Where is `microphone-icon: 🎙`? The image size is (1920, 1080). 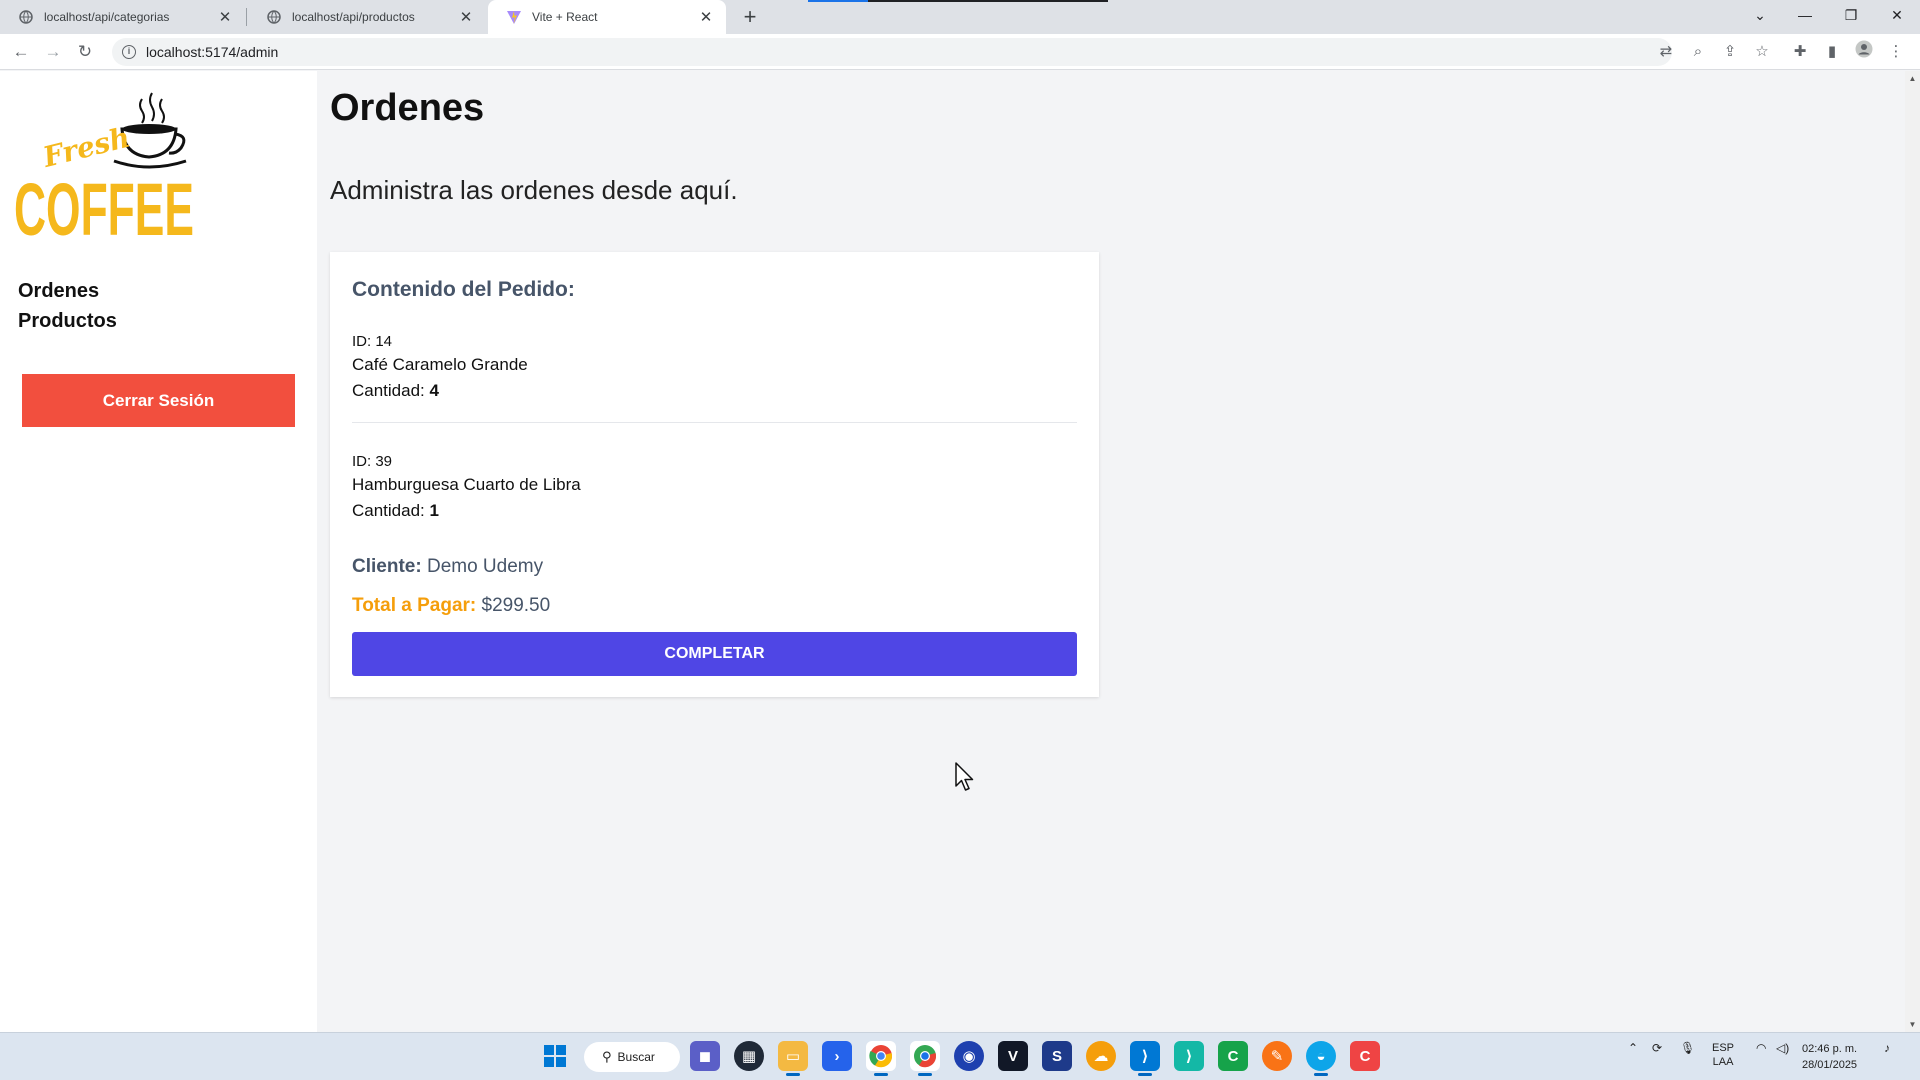 microphone-icon: 🎙 is located at coordinates (1687, 1048).